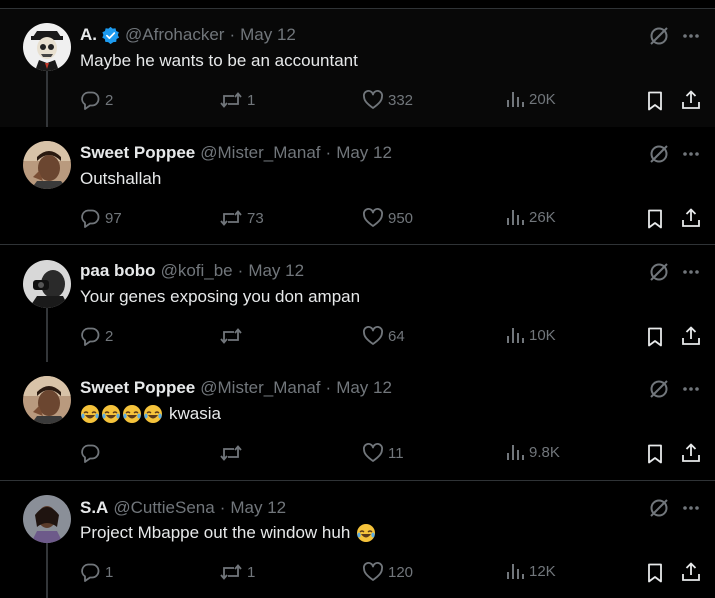 This screenshot has width=715, height=598. I want to click on thread-line, so click(47, 99).